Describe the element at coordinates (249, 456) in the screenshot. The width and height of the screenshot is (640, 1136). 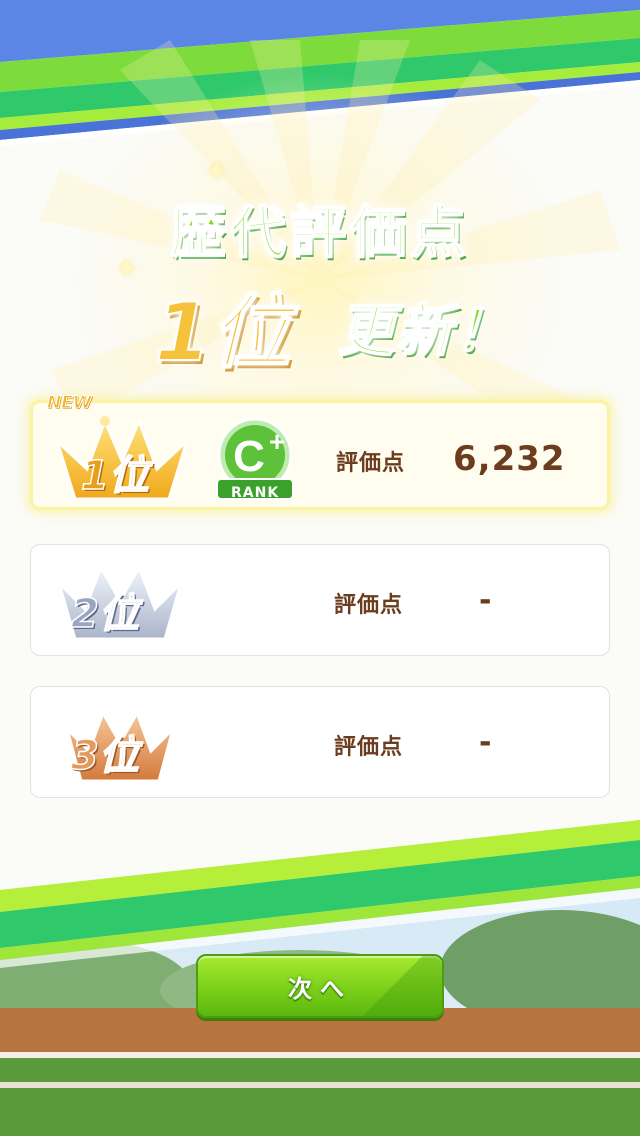
I see `svg-text: C` at that location.